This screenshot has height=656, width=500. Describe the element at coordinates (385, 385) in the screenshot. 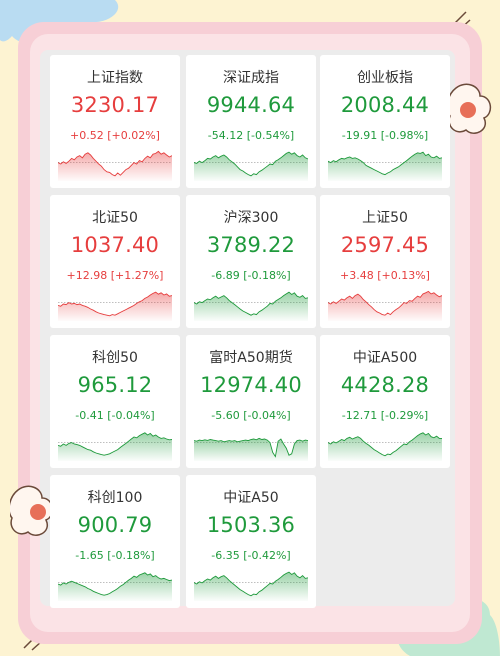

I see `index-price: 4428.28` at that location.